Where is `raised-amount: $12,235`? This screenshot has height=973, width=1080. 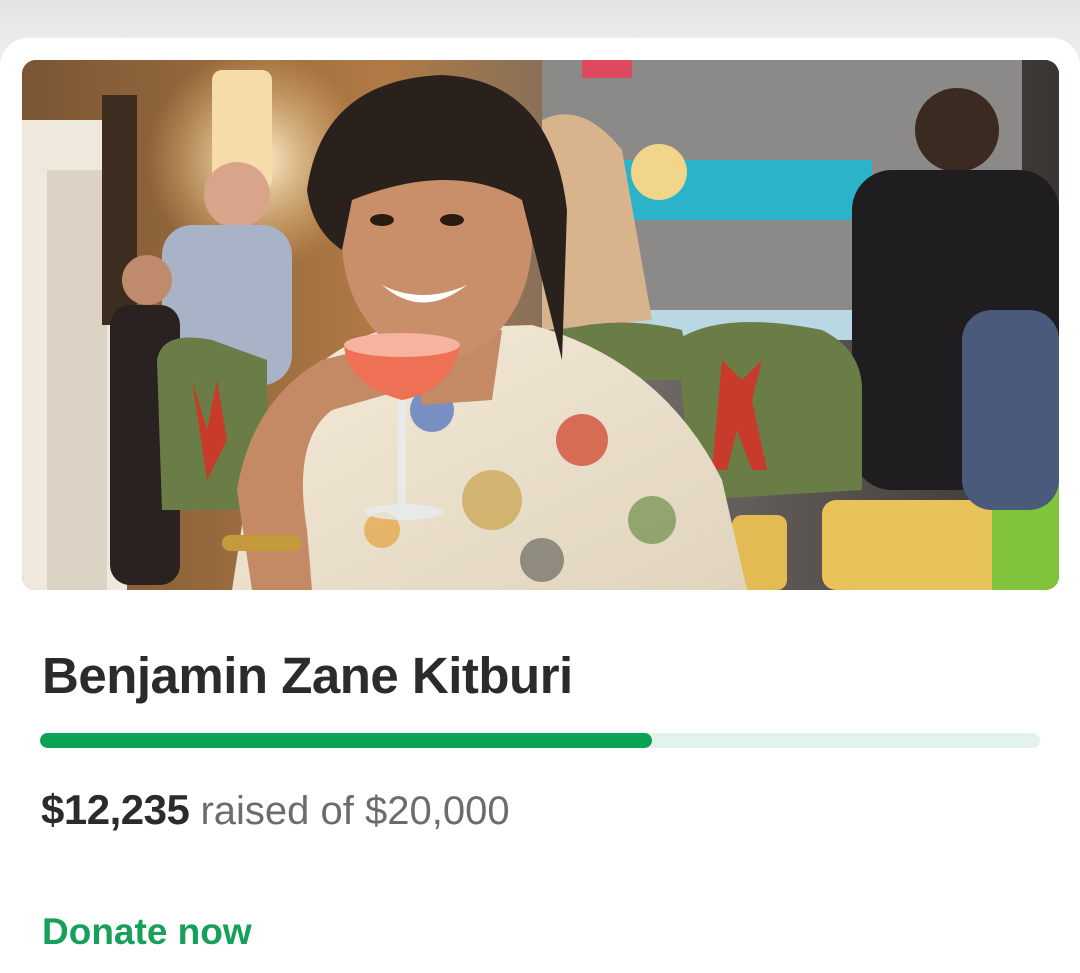 raised-amount: $12,235 is located at coordinates (115, 809).